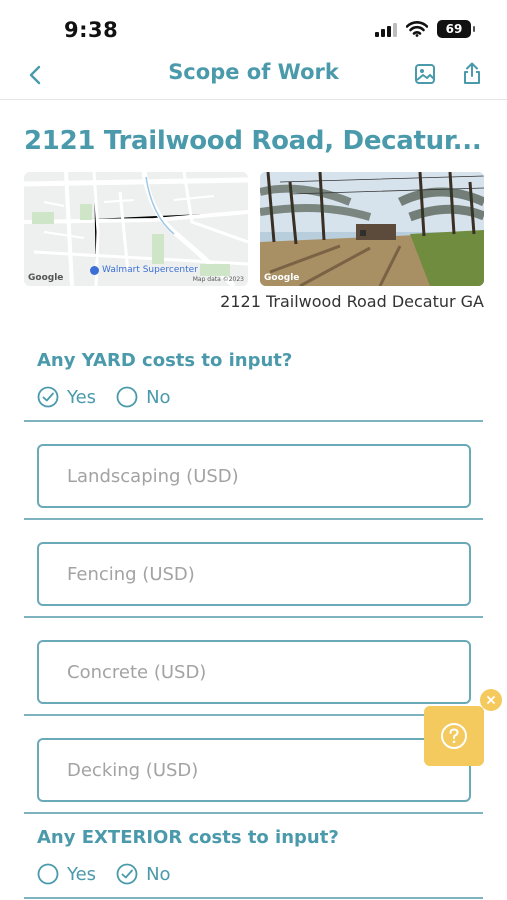 The image size is (507, 900). I want to click on yard-no-option: No, so click(143, 397).